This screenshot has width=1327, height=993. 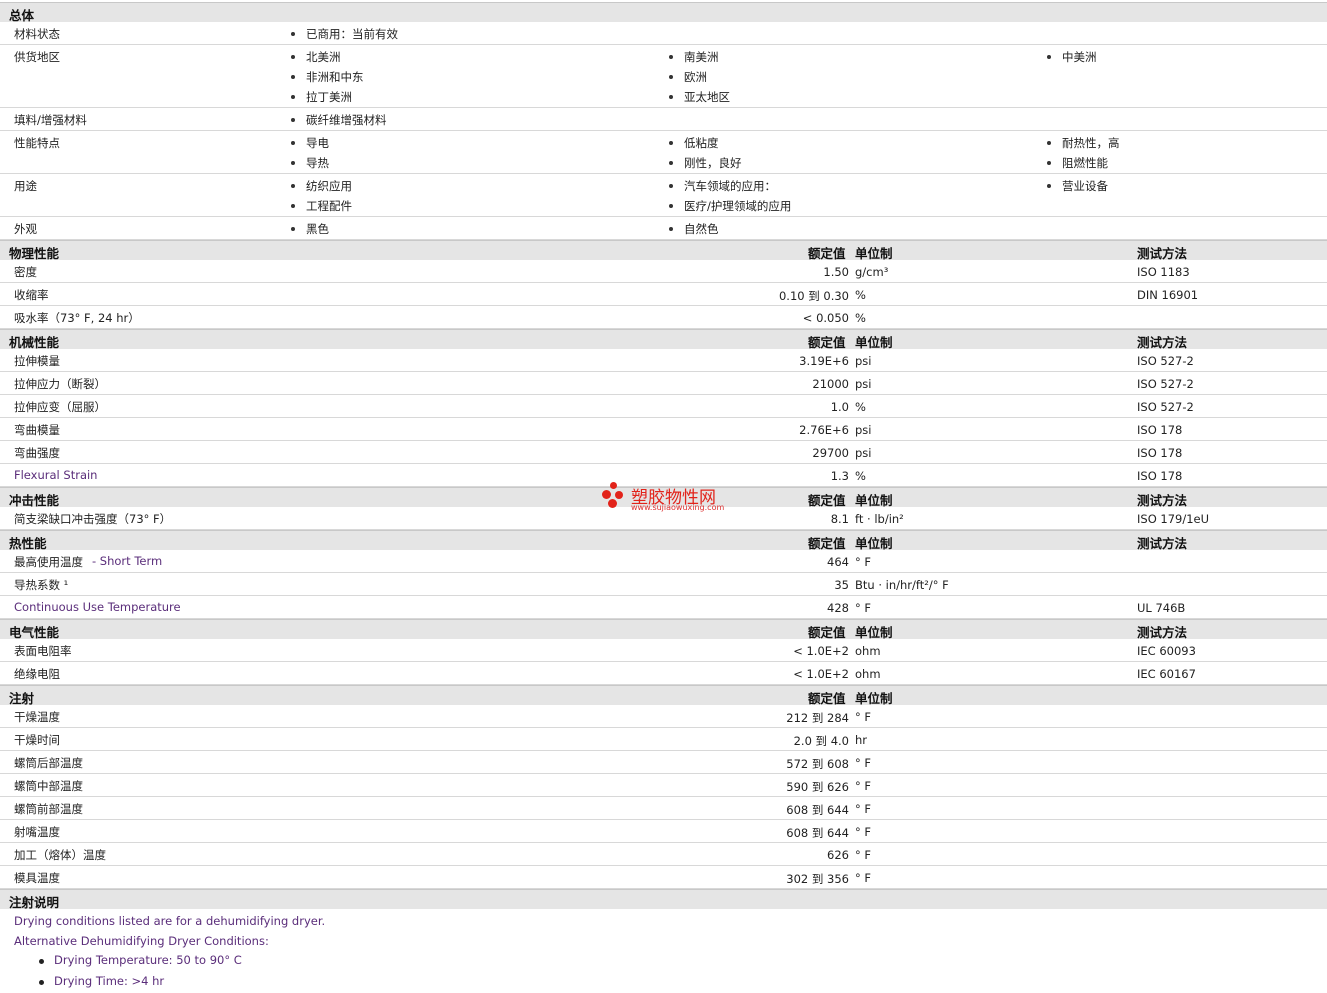 I want to click on property-label: 最高使用温度, so click(x=48, y=562).